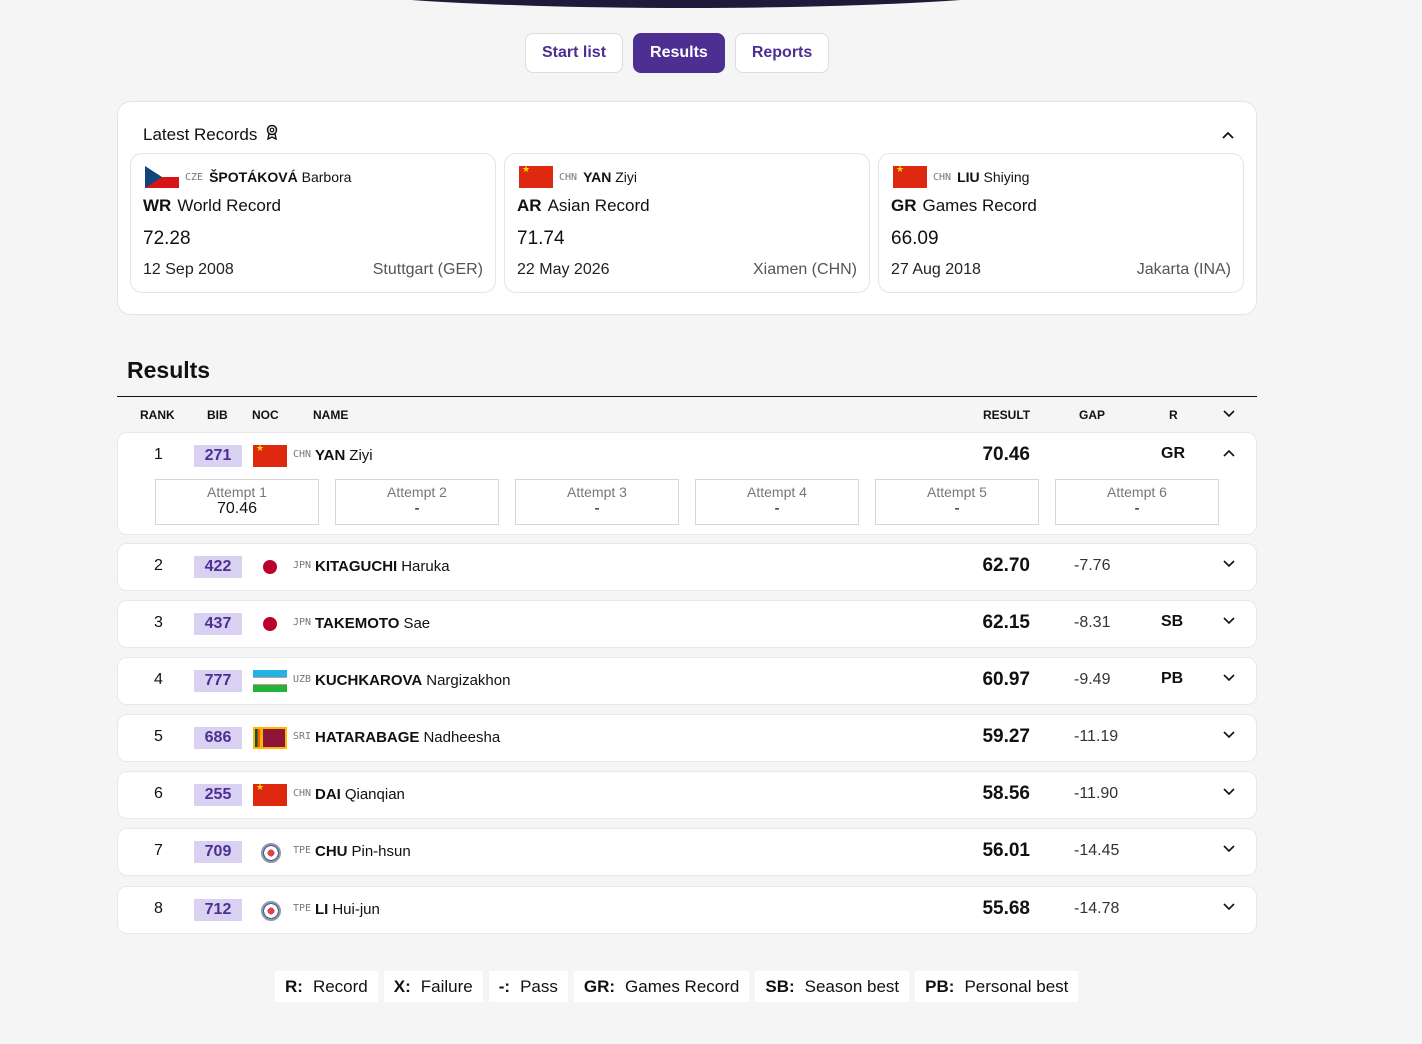 The width and height of the screenshot is (1422, 1044). Describe the element at coordinates (942, 177) in the screenshot. I see `record-noc: CHN` at that location.